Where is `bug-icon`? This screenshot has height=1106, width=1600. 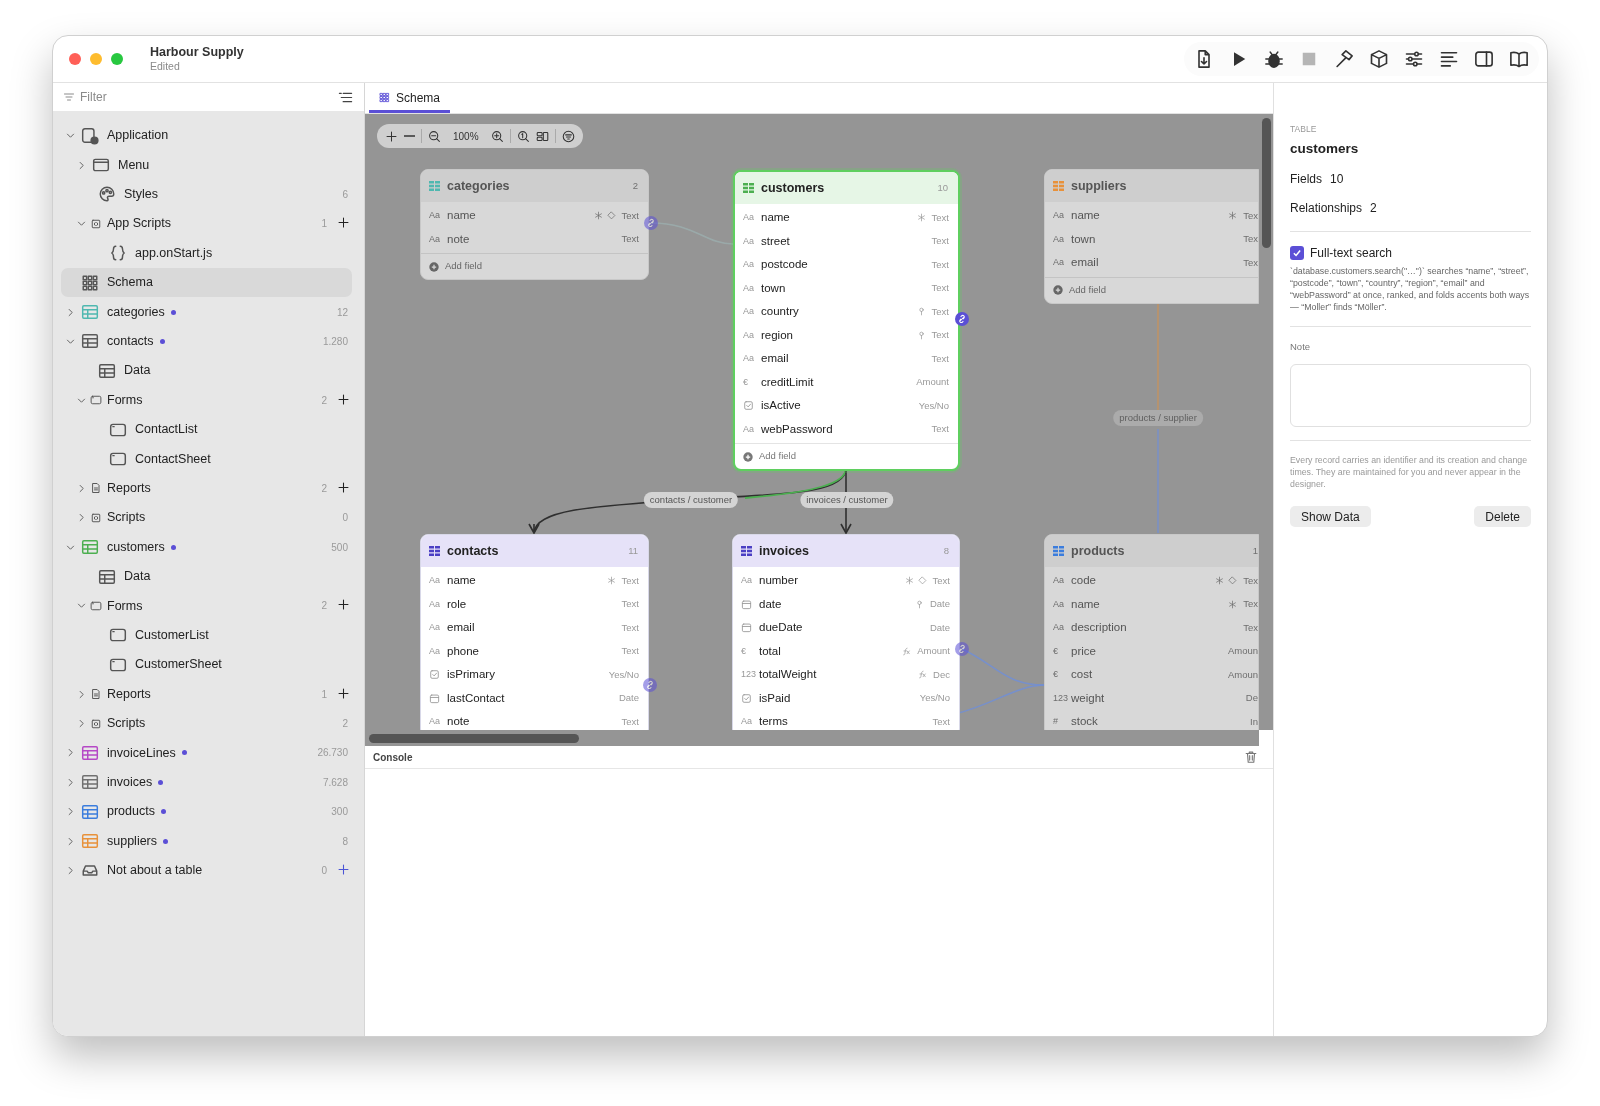 bug-icon is located at coordinates (1274, 59).